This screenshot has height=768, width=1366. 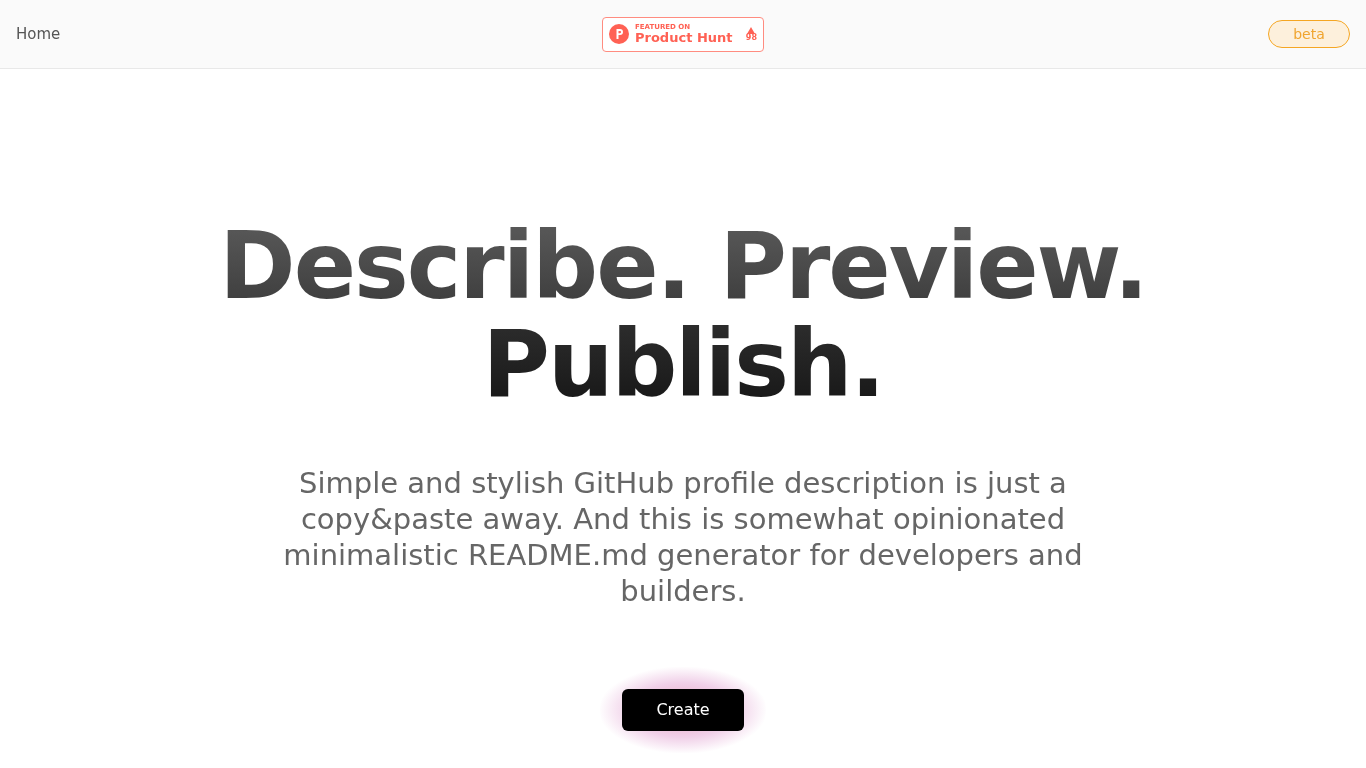 I want to click on description-text: Simple and stylish GitHub profile description is just a copy&paste away. And this is somewhat opinionated minimalistic README.md generator for developers and builders., so click(x=683, y=537).